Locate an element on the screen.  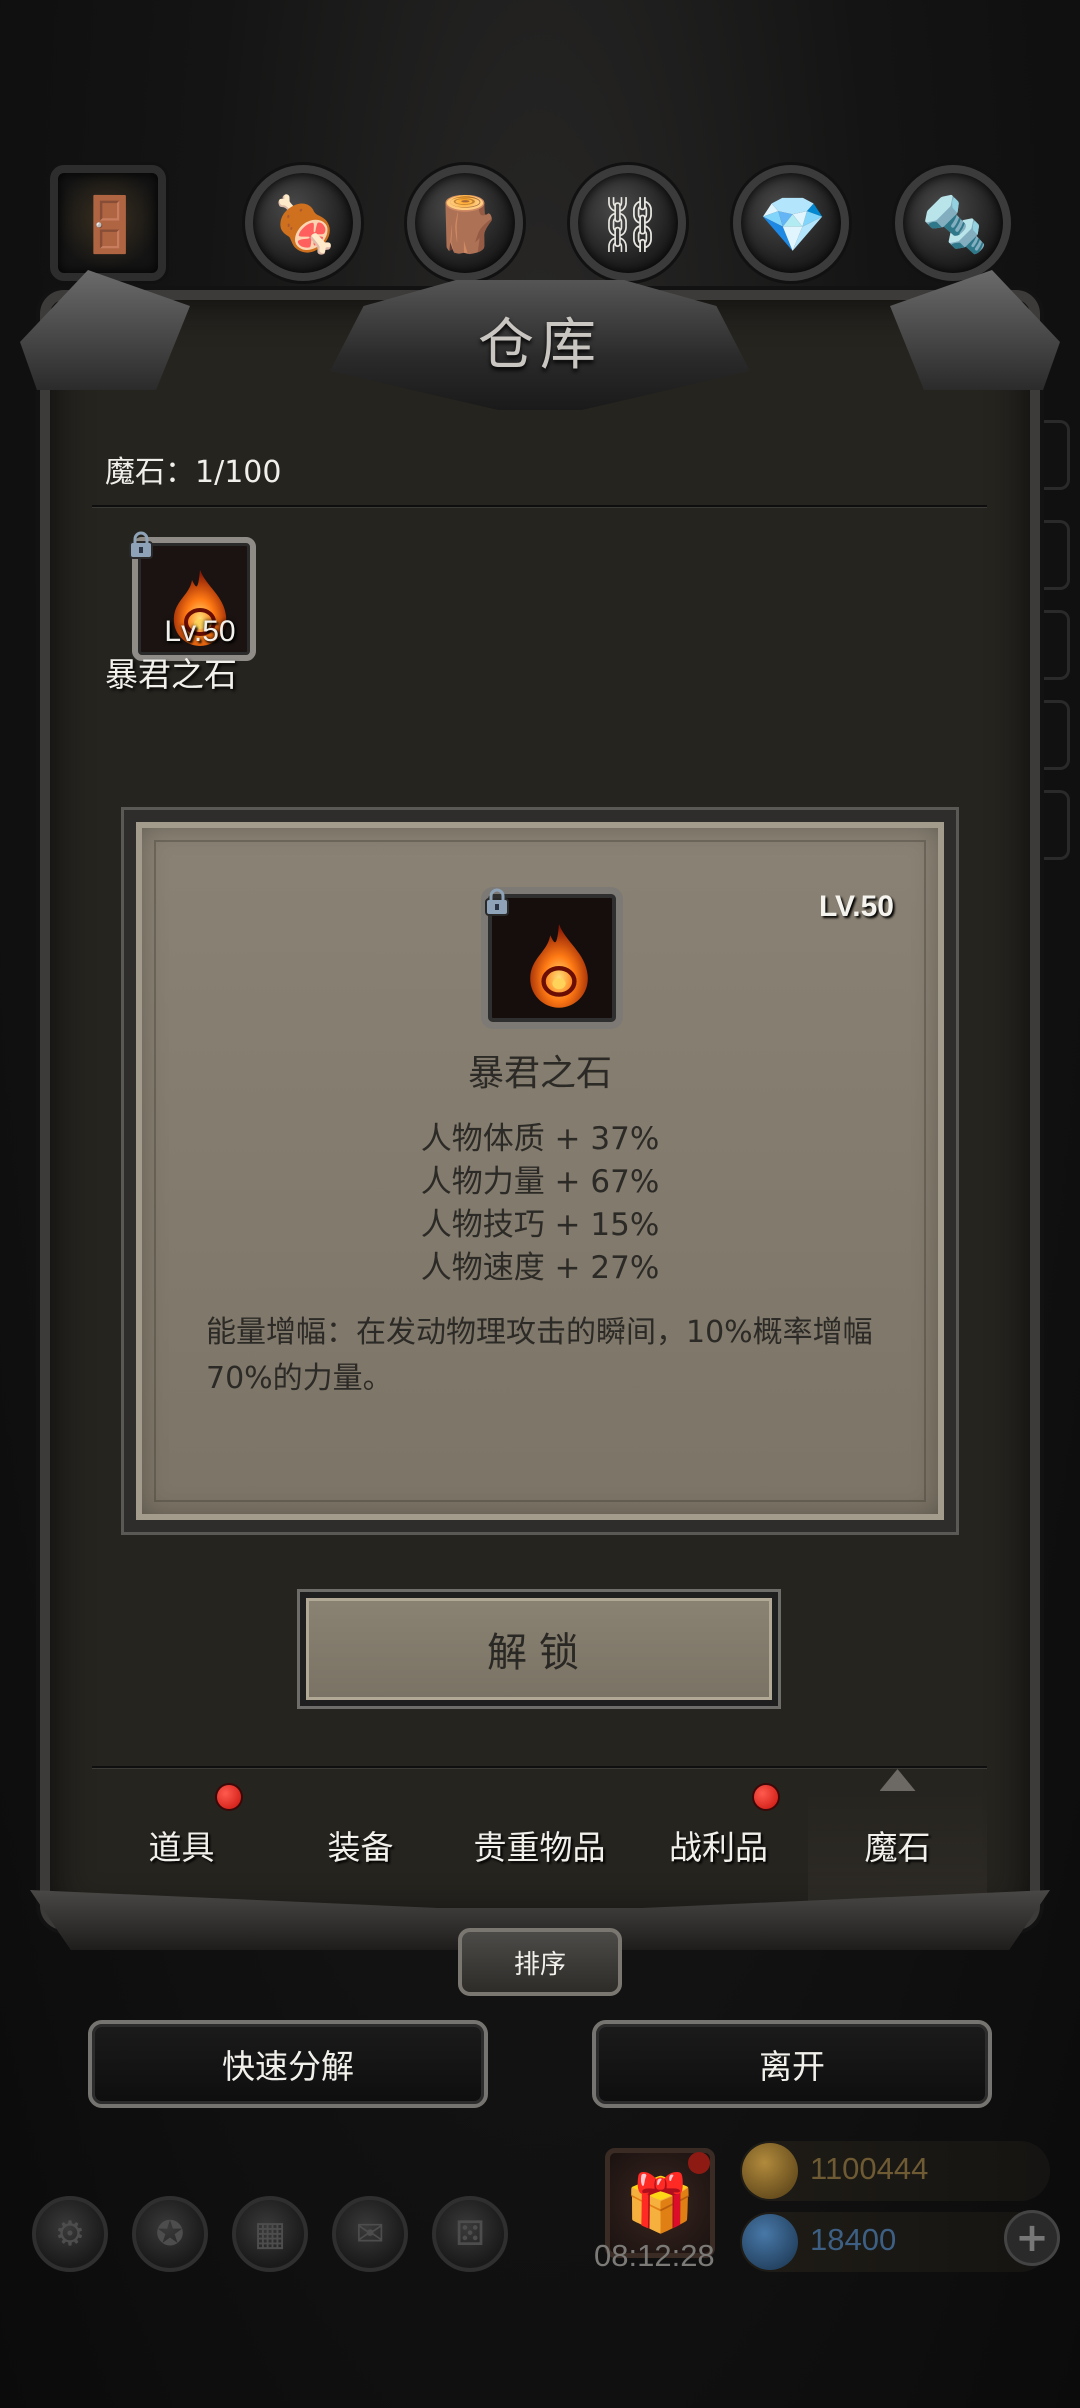
detail-item-icon is located at coordinates (552, 958).